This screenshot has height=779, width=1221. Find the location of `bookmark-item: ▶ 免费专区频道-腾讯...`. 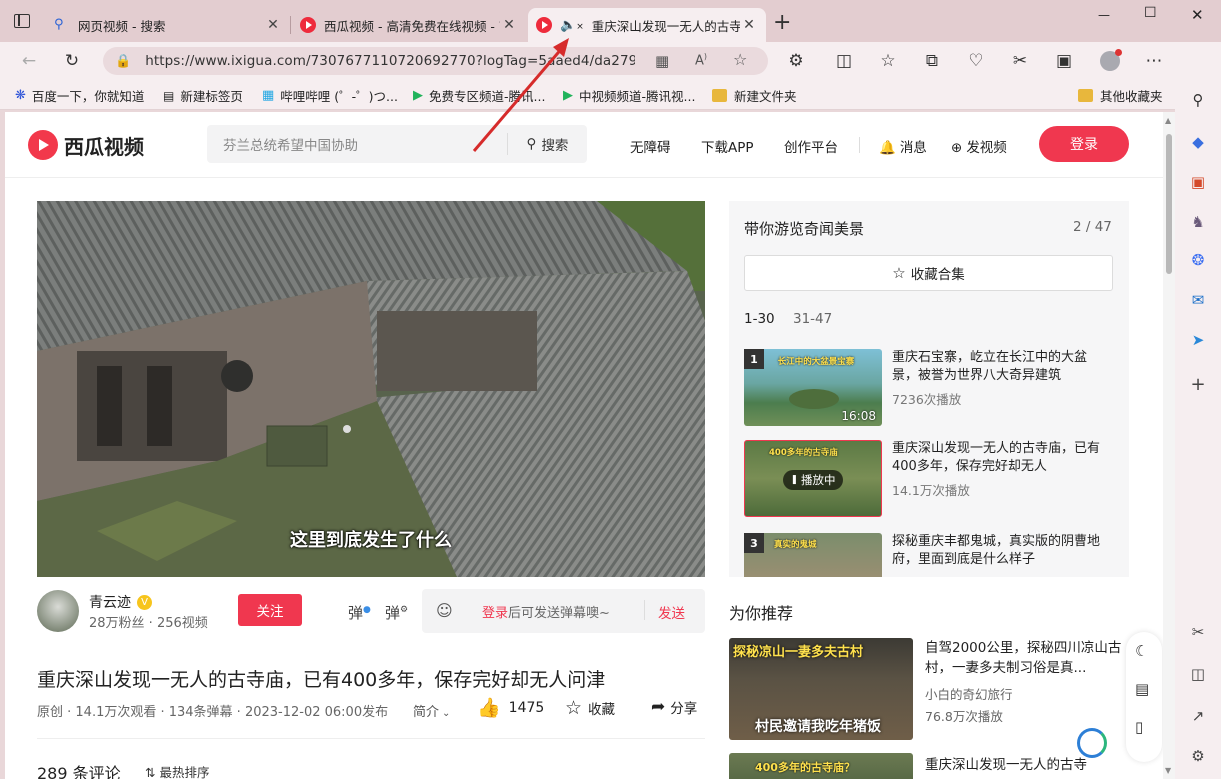

bookmark-item: ▶ 免费专区频道-腾讯... is located at coordinates (479, 95).